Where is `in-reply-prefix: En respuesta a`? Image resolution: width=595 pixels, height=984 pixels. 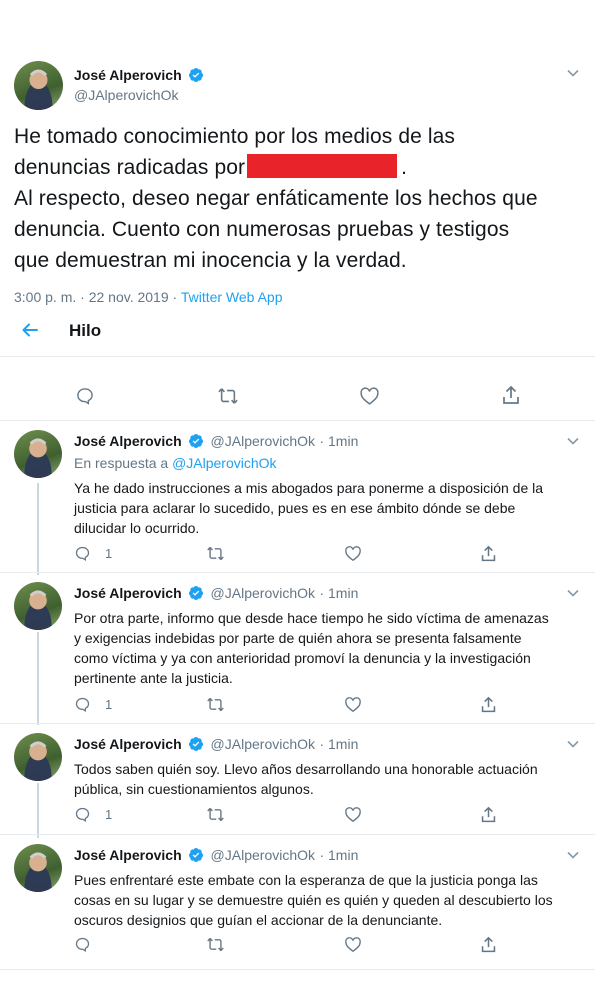
in-reply-prefix: En respuesta a is located at coordinates (123, 463).